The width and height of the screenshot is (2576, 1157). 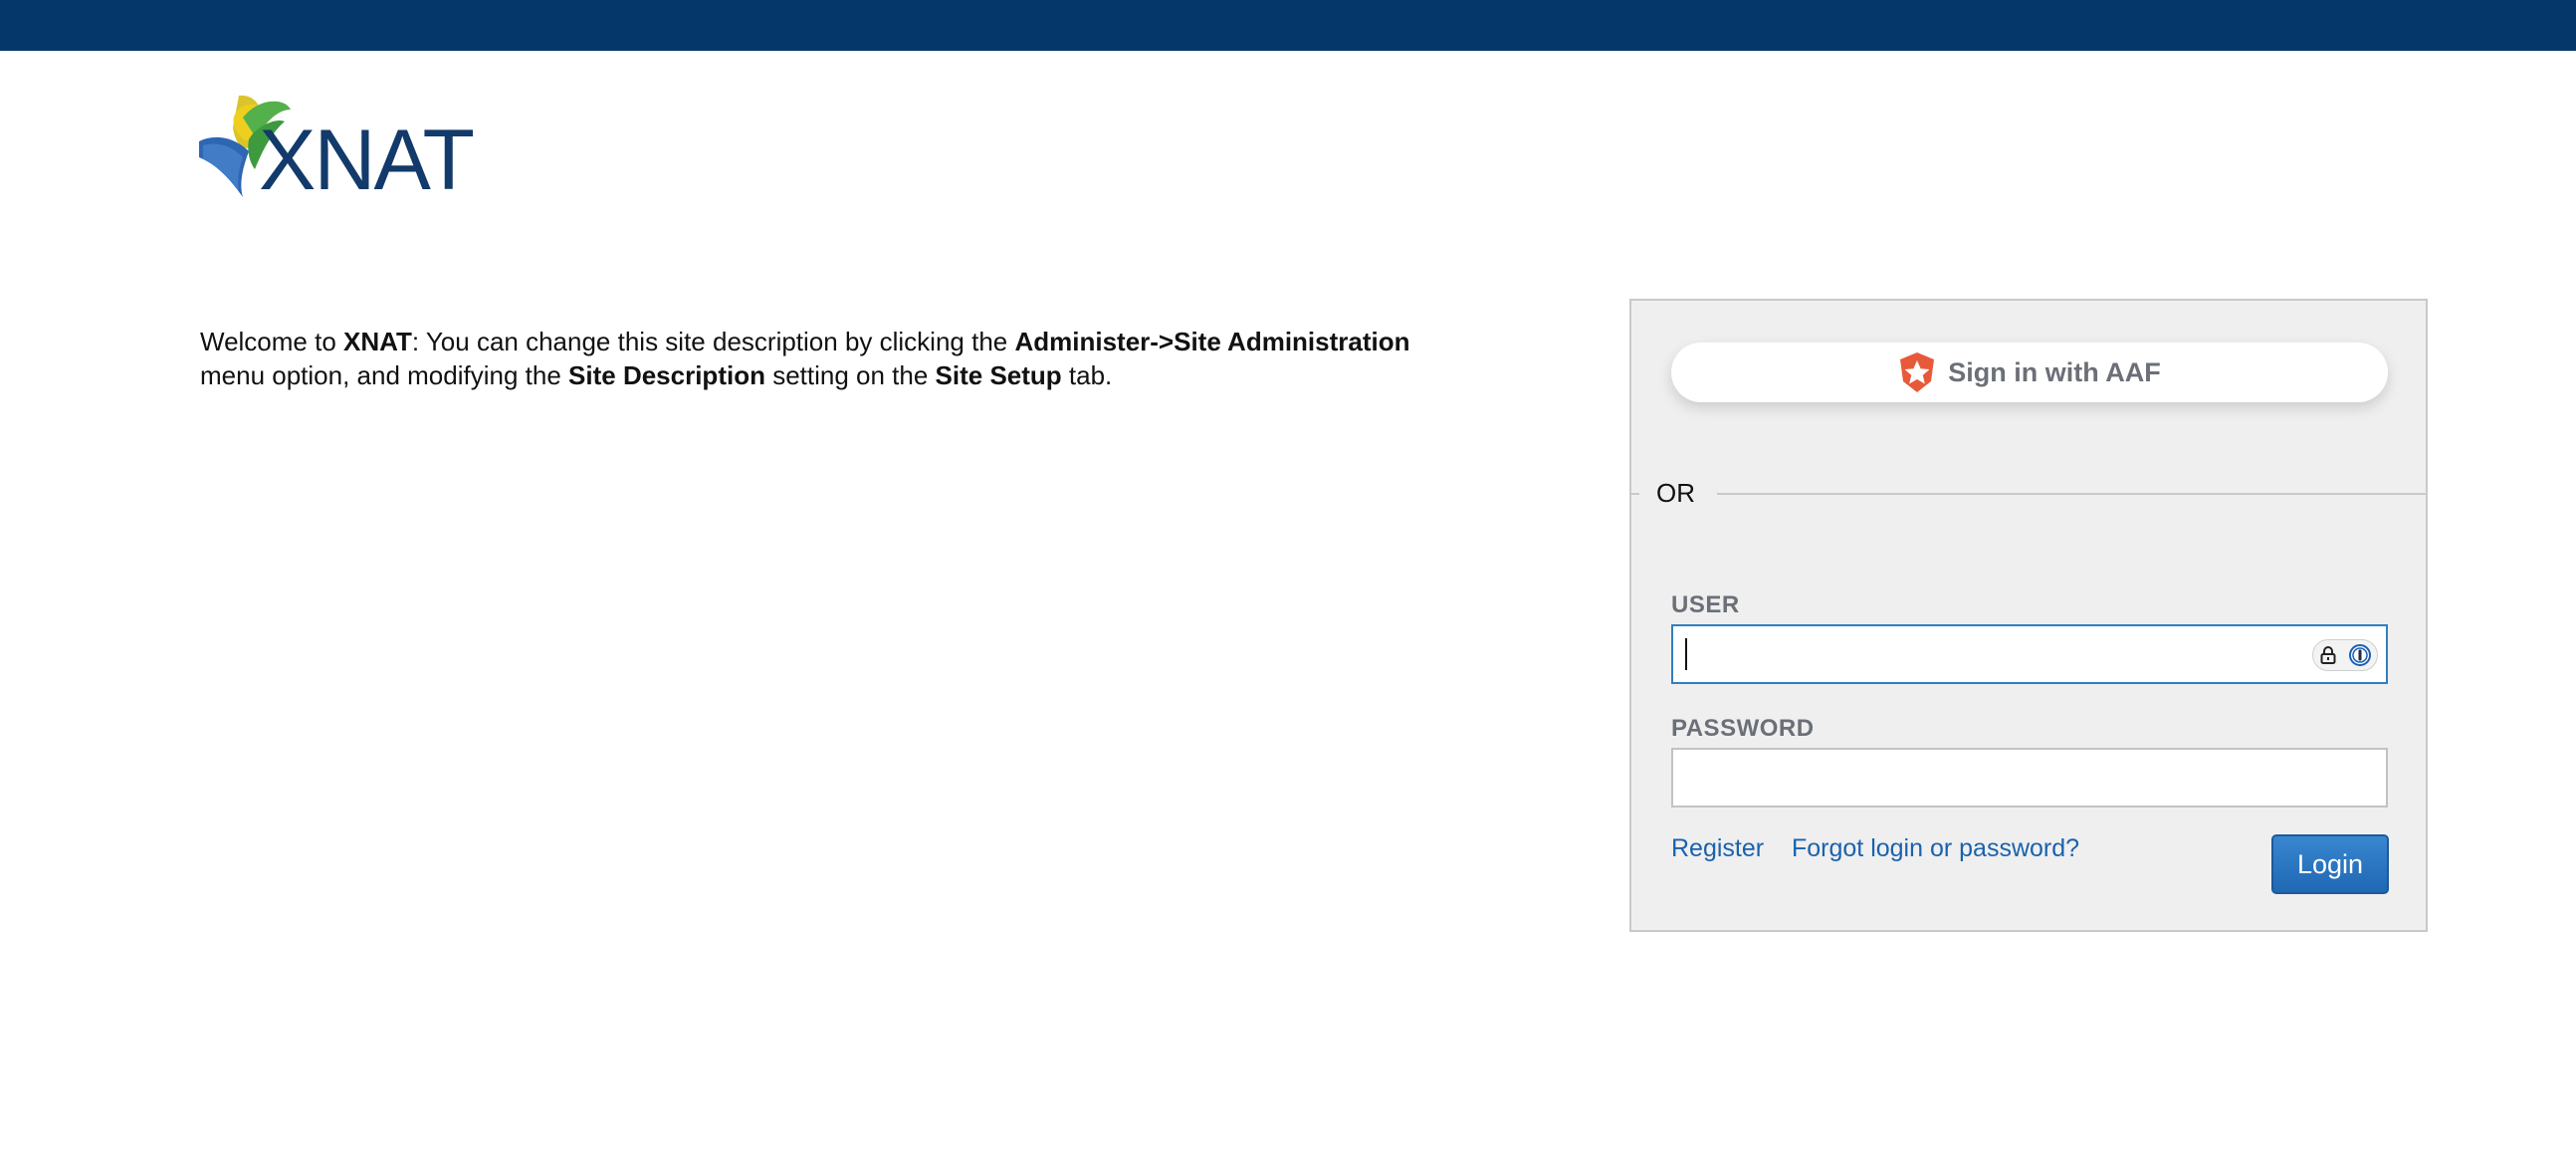 I want to click on welcome-app-name: XNAT, so click(x=377, y=341).